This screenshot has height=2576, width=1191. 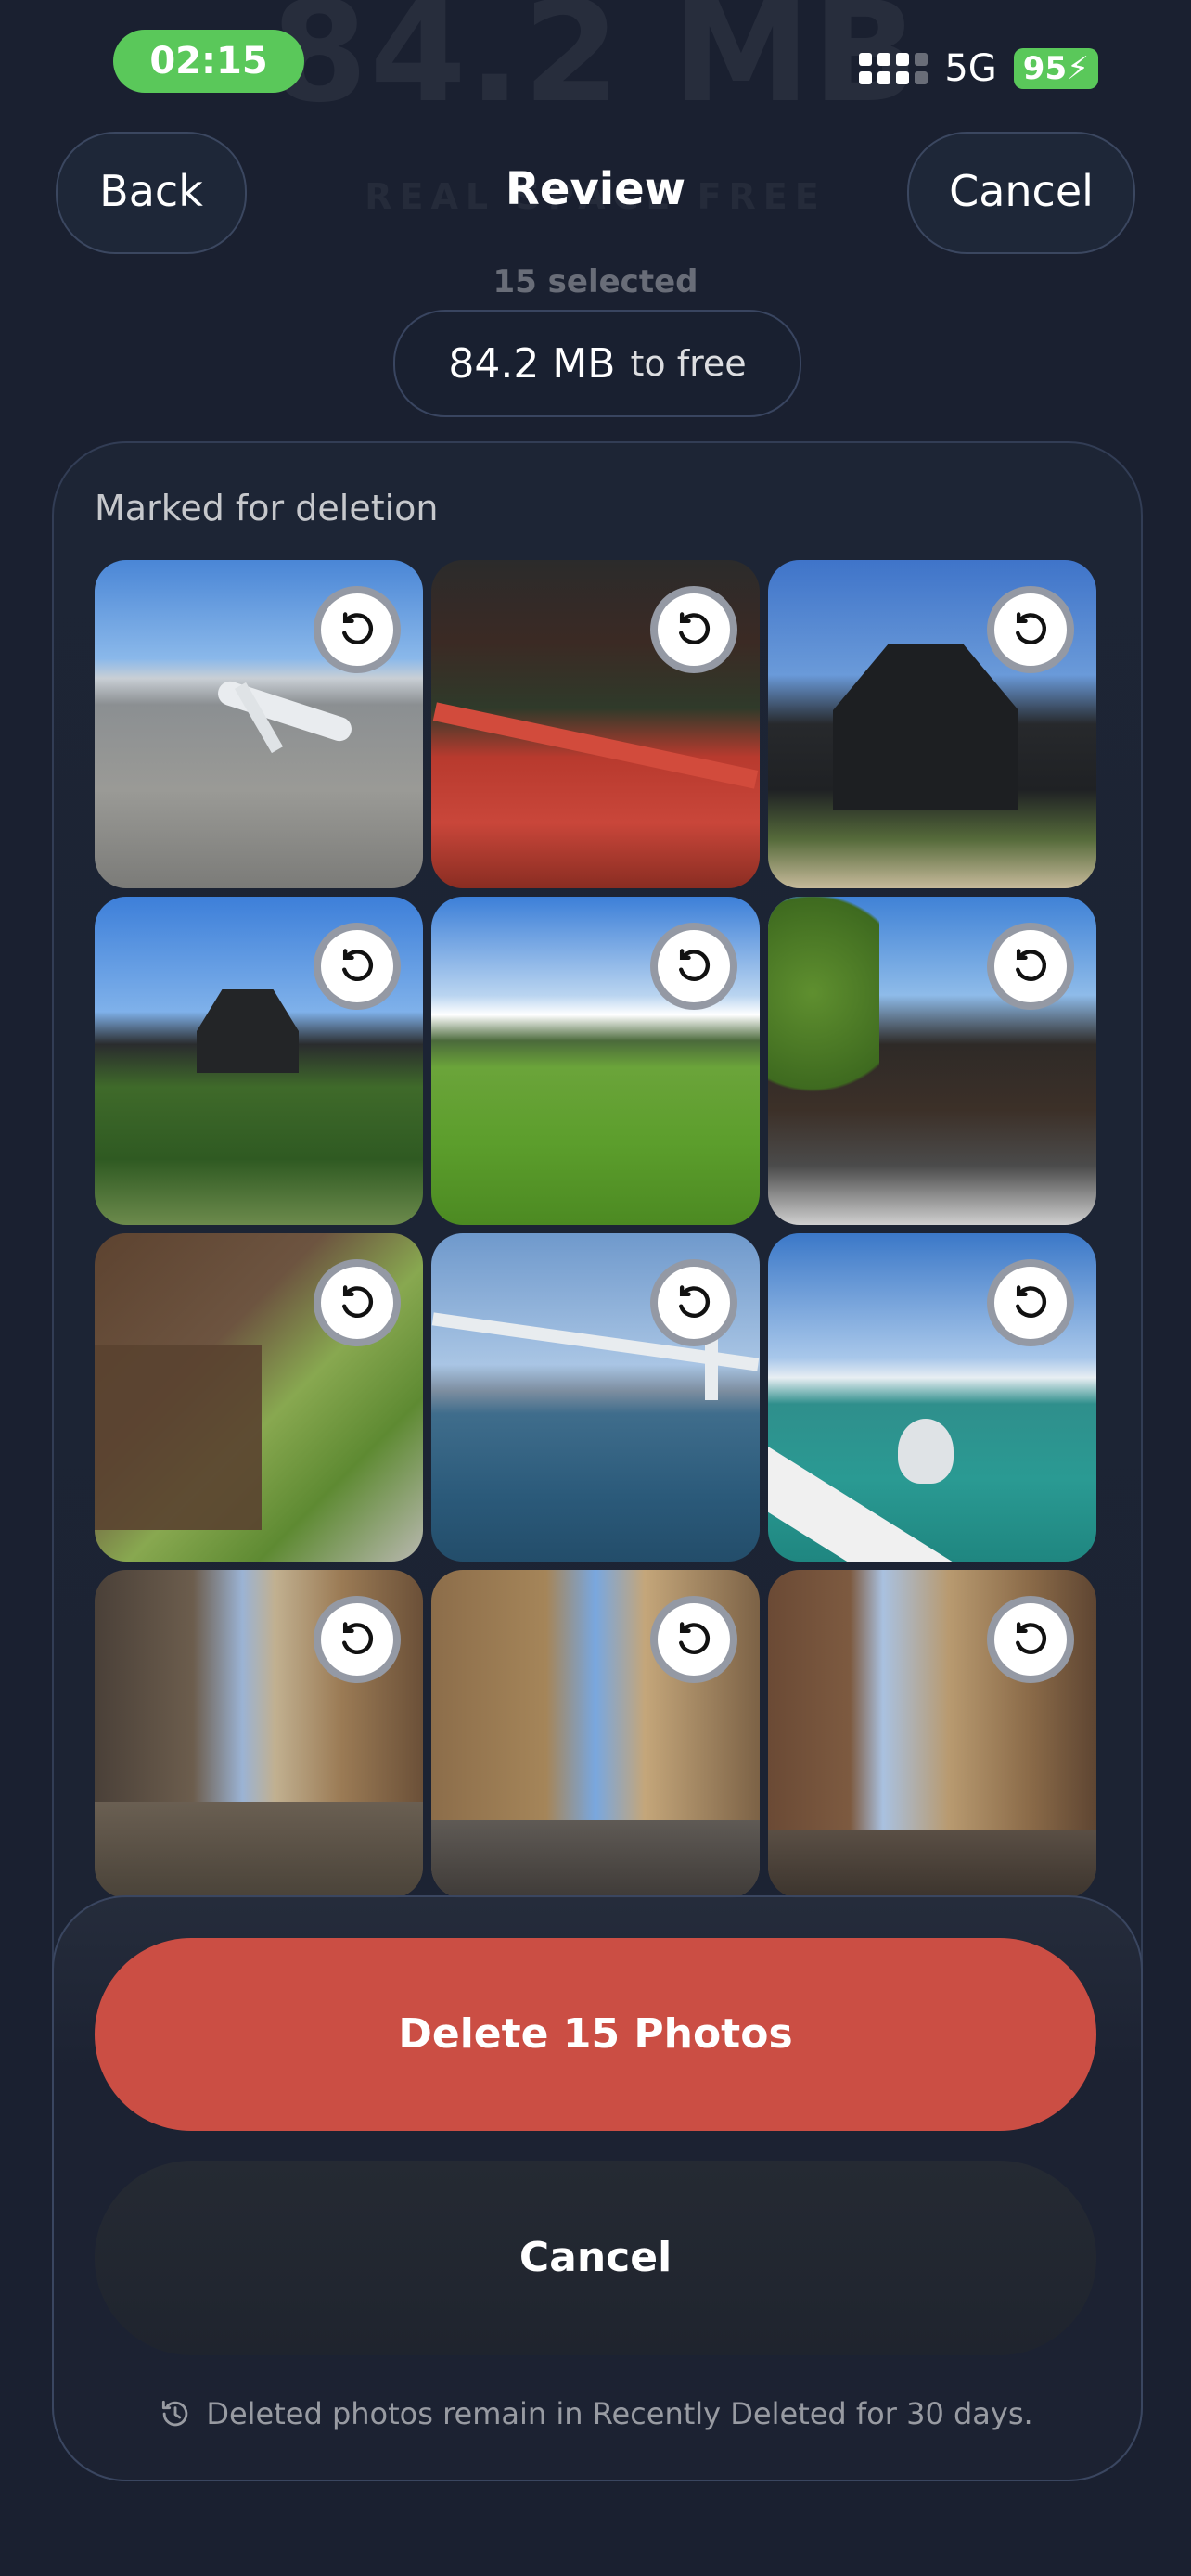 I want to click on size-suffix: to free, so click(x=688, y=363).